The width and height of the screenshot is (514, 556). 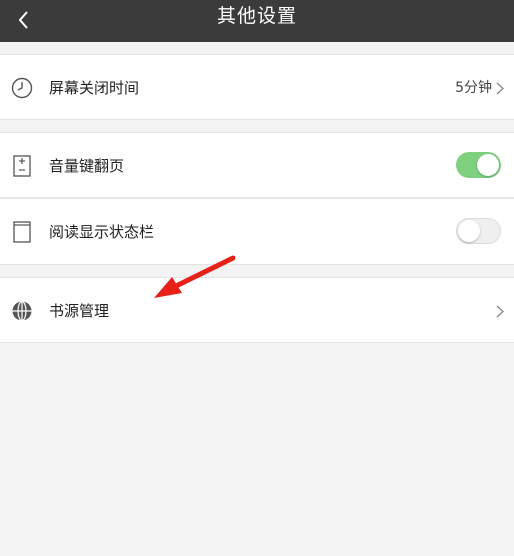 I want to click on show-status-bar-label: 阅读显示状态栏, so click(x=102, y=232).